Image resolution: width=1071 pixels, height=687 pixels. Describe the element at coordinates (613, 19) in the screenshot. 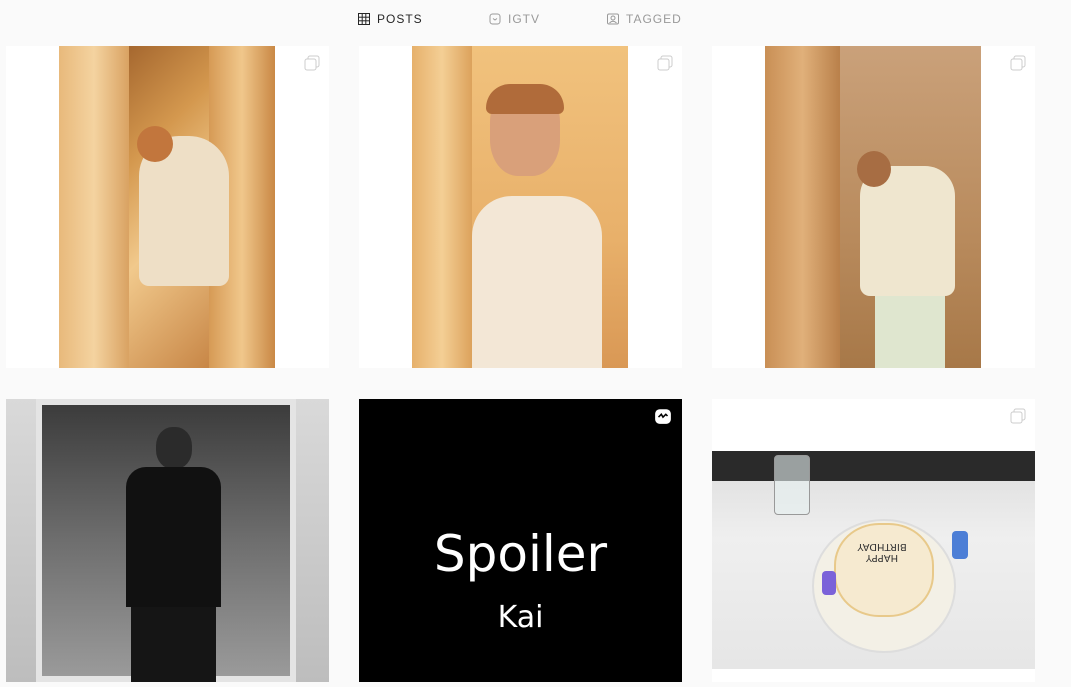

I see `tagged-icon` at that location.